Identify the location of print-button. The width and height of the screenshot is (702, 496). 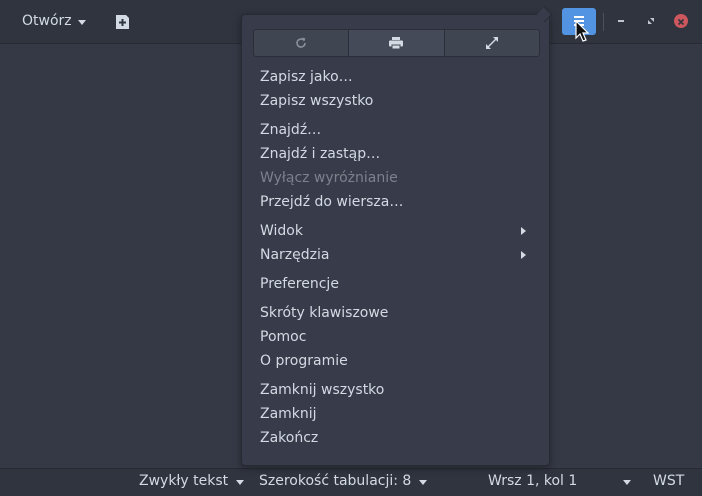
(396, 43).